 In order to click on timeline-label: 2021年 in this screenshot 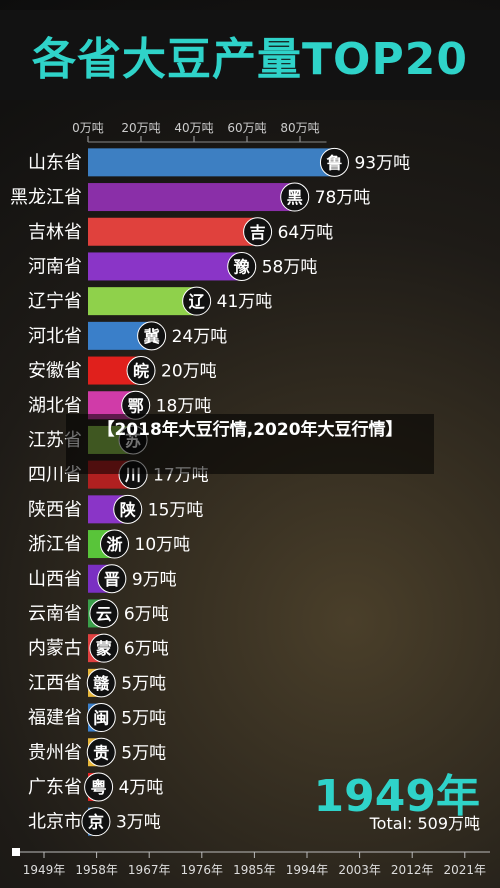, I will do `click(465, 870)`.